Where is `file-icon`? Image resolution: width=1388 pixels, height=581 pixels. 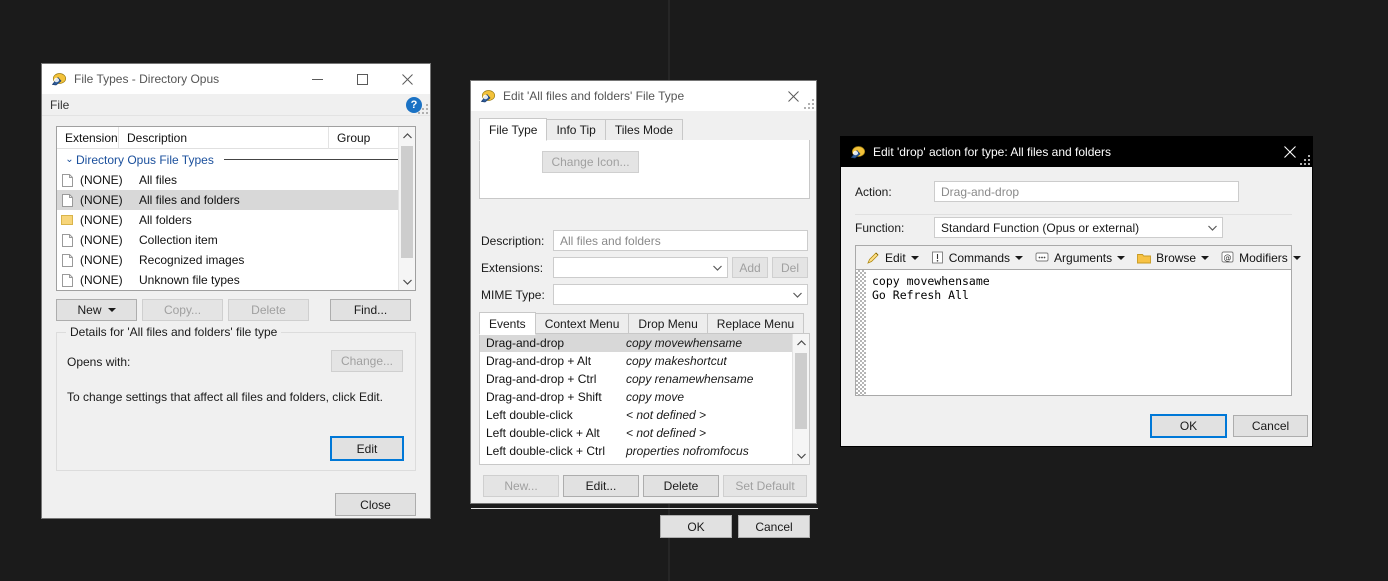
file-icon is located at coordinates (67, 180).